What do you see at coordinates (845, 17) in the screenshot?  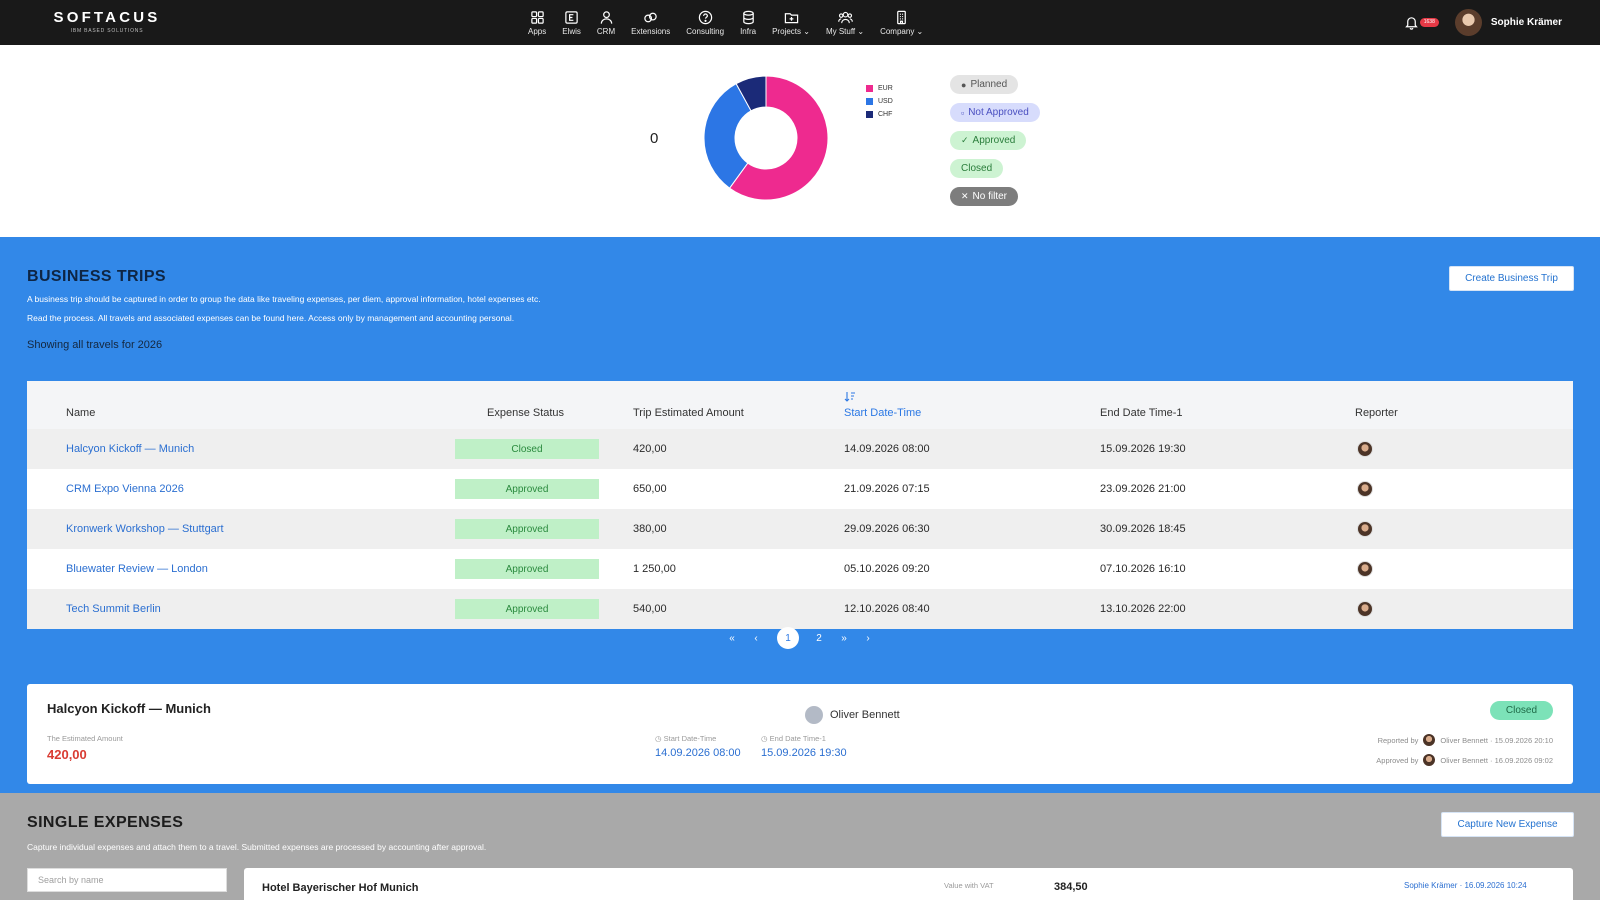 I see `users-icon` at bounding box center [845, 17].